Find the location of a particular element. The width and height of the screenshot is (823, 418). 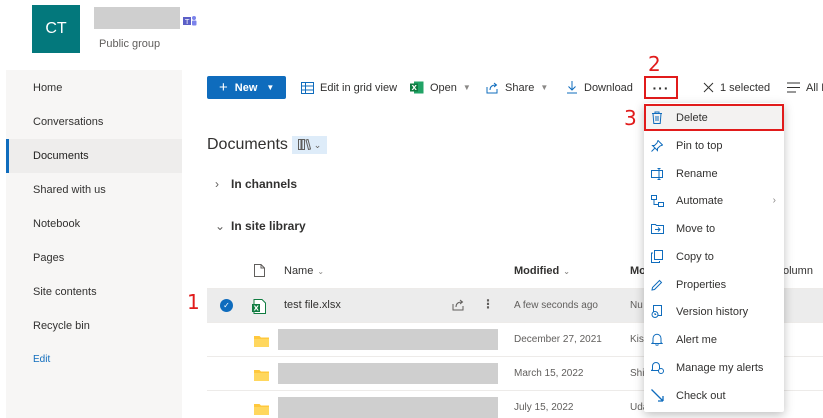

grid-icon is located at coordinates (307, 87).